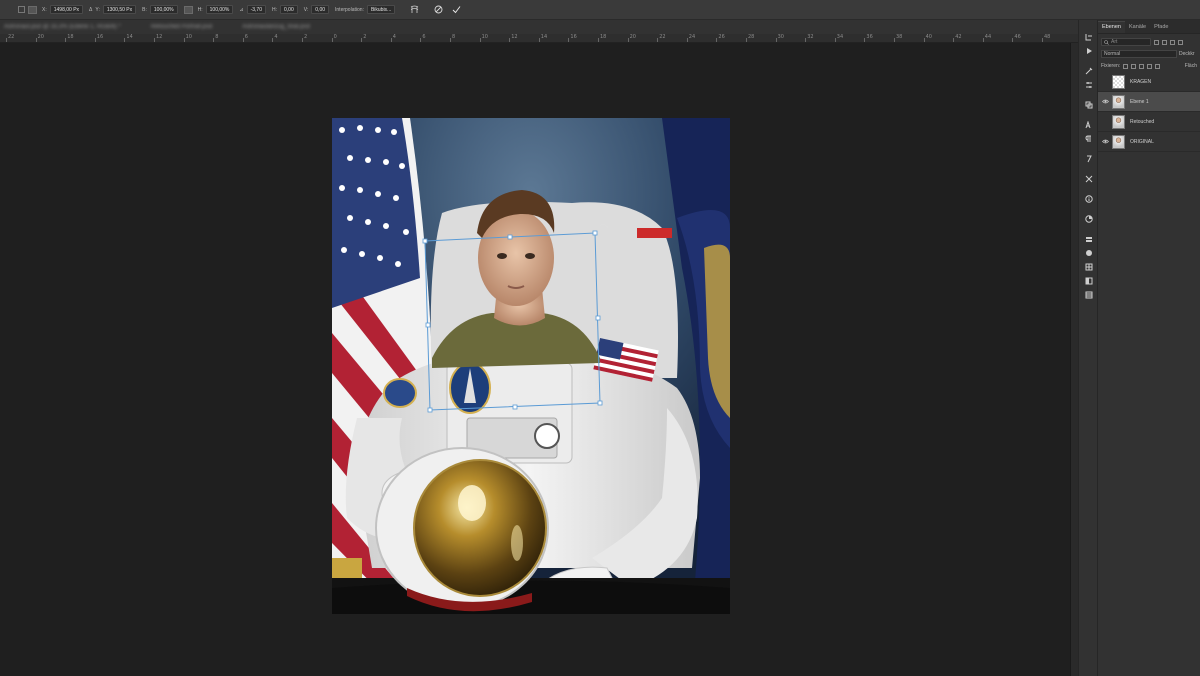 This screenshot has height=676, width=1200. What do you see at coordinates (1089, 179) in the screenshot?
I see `tools-icon` at bounding box center [1089, 179].